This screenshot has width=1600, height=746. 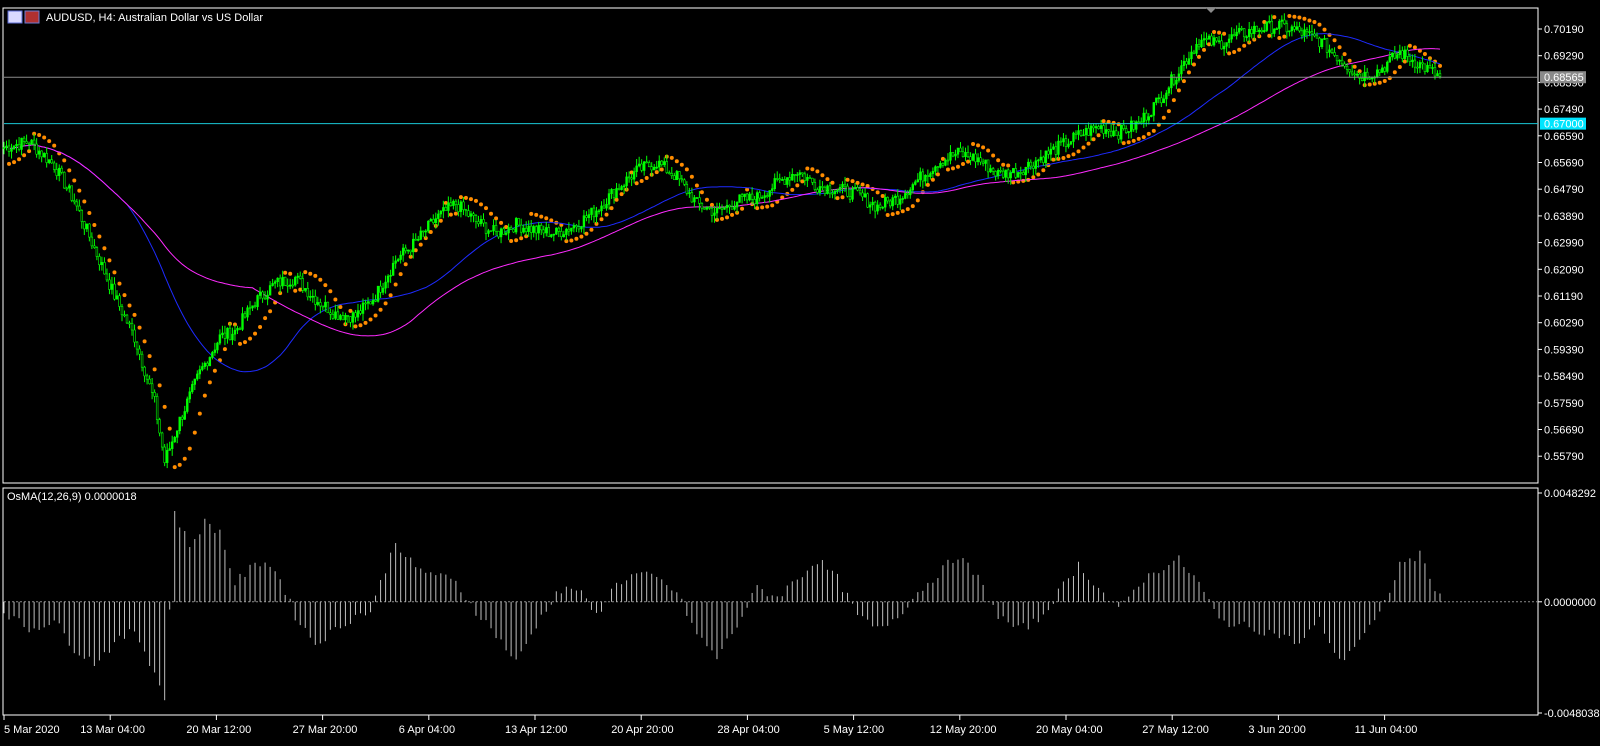 I want to click on price-tick-label: 0.66590, so click(x=1564, y=137).